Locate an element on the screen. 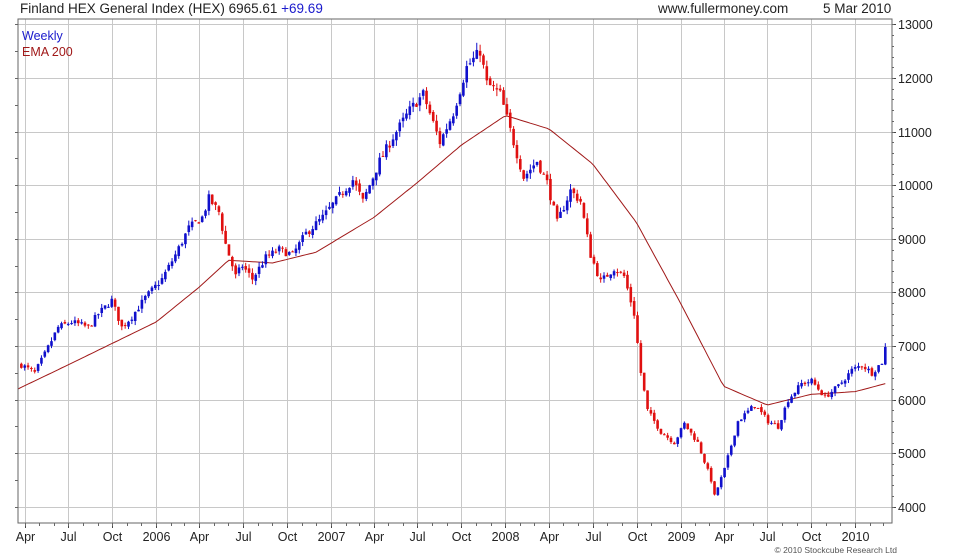 This screenshot has width=980, height=560. y-tick-label: 5000 is located at coordinates (912, 454).